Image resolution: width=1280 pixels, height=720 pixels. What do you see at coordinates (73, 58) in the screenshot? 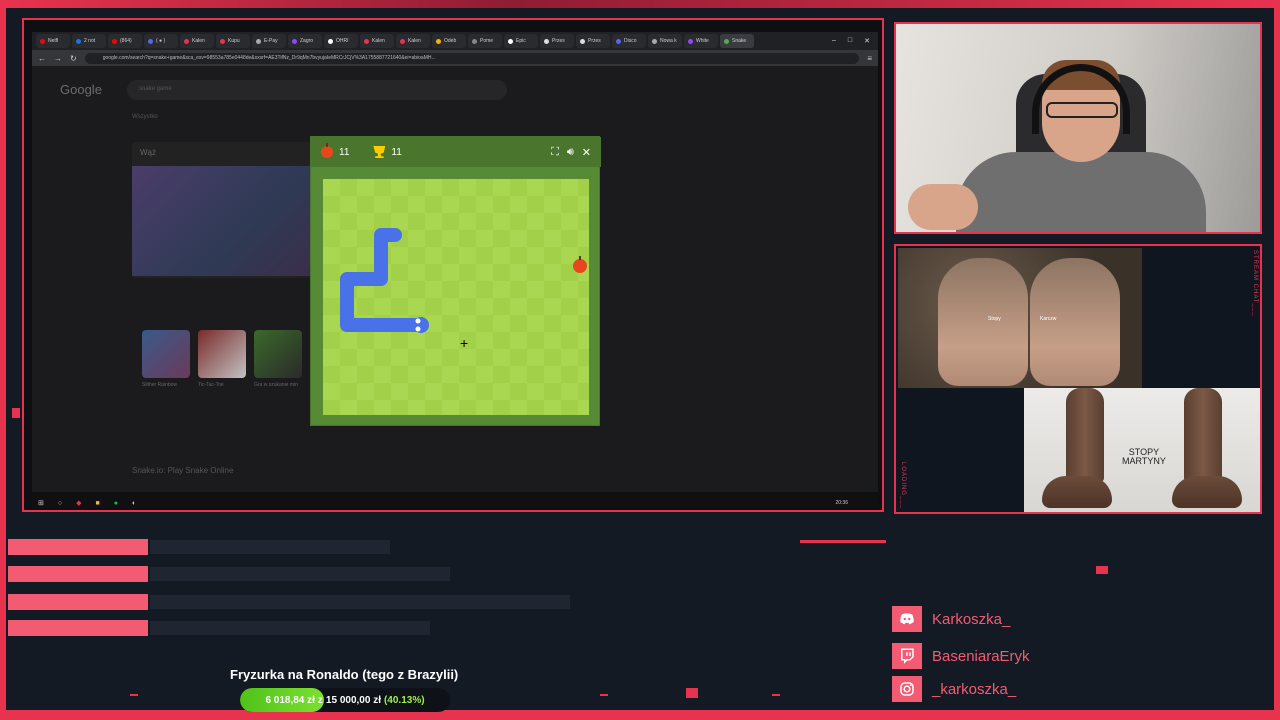
I see `reload-icon: ↻` at bounding box center [73, 58].